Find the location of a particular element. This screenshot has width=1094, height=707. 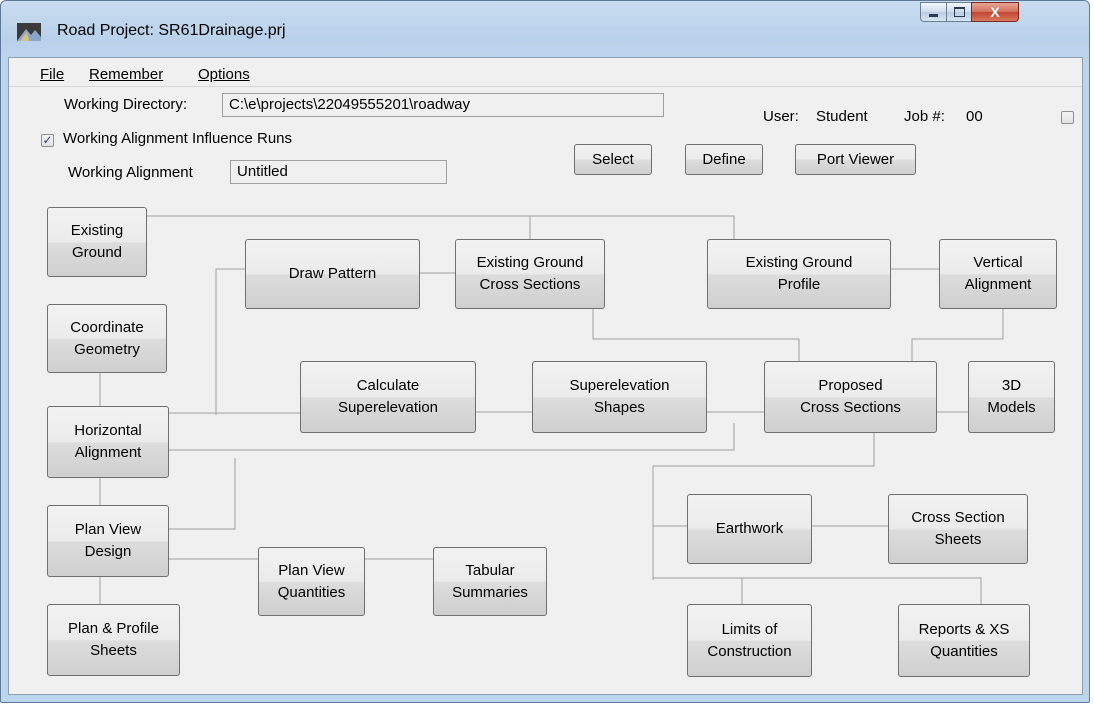

connector-vertical-proposed is located at coordinates (957, 335).